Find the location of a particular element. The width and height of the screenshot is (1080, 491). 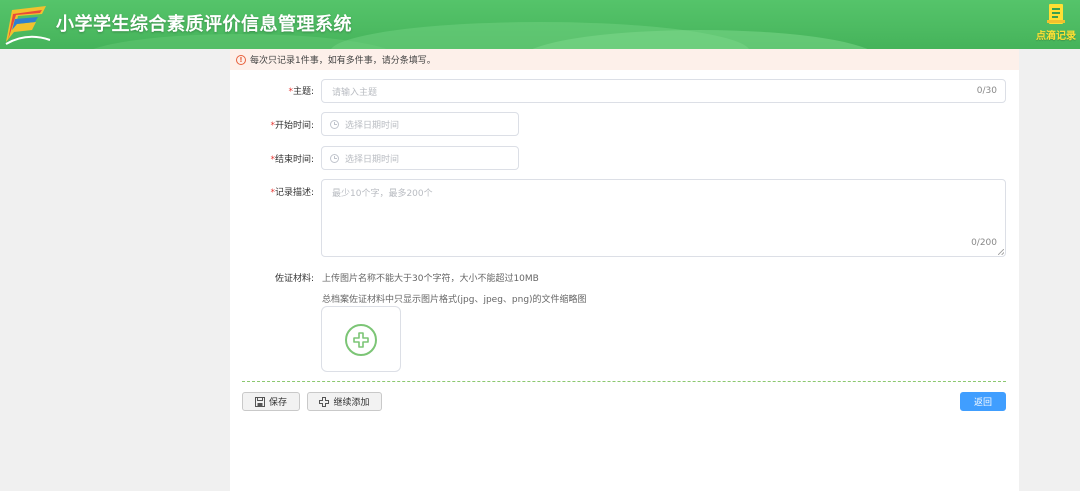

continue-add-button: 继续添加 is located at coordinates (344, 401).